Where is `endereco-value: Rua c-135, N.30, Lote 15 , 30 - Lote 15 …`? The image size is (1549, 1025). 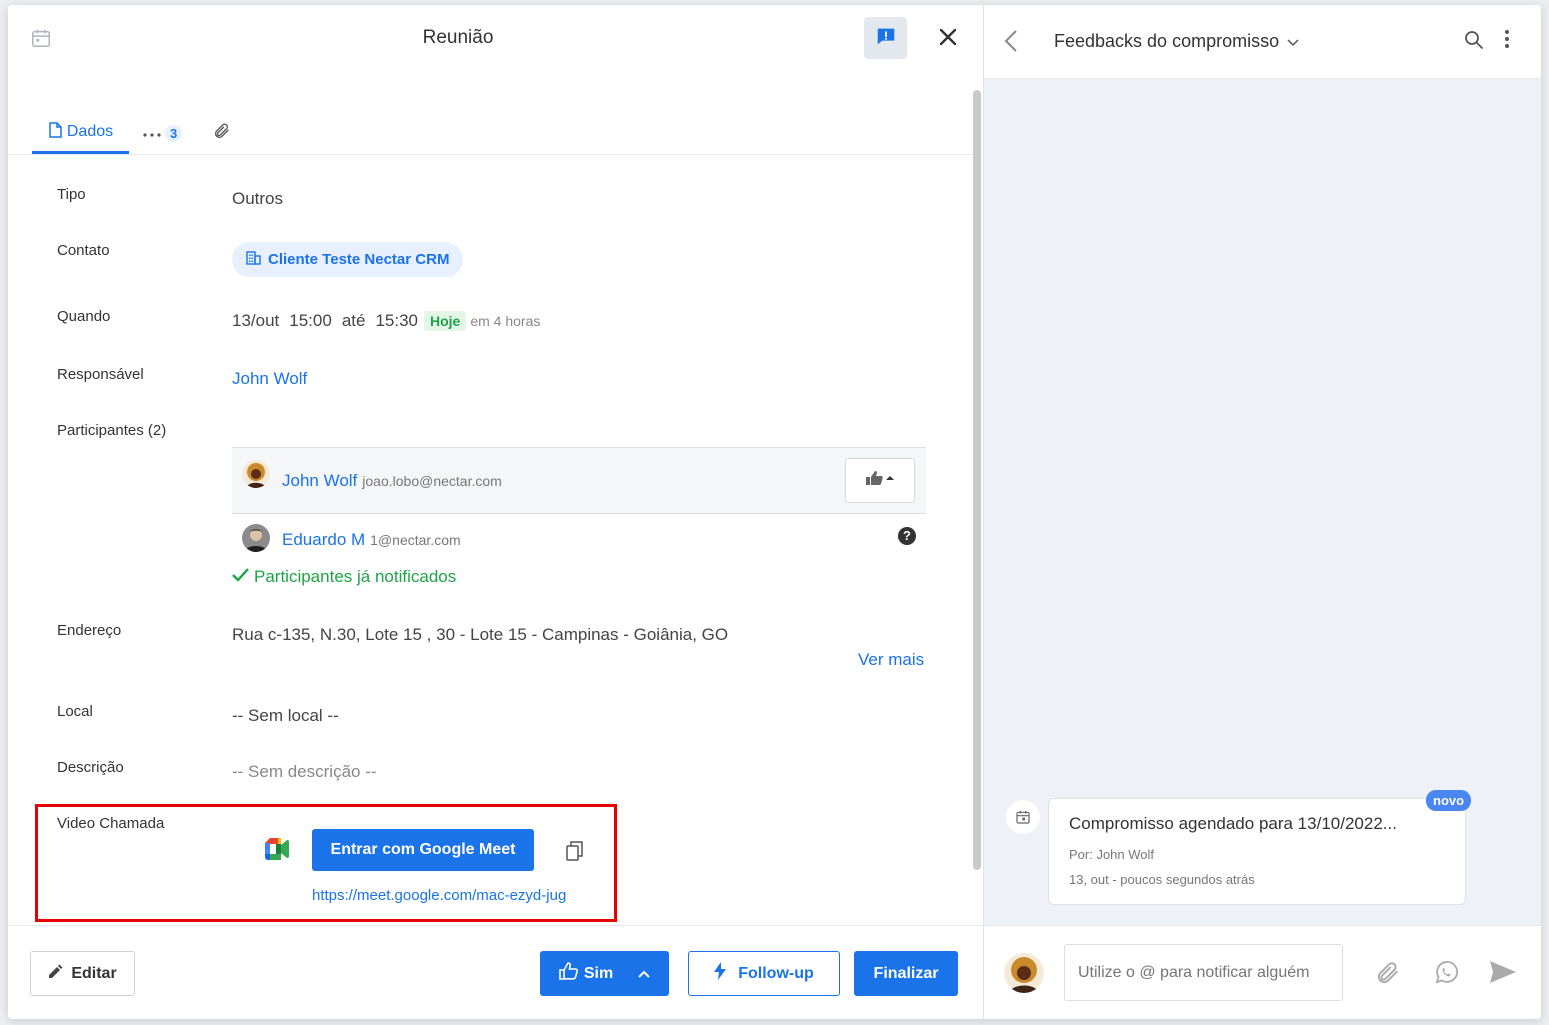 endereco-value: Rua c-135, N.30, Lote 15 , 30 - Lote 15 … is located at coordinates (480, 634).